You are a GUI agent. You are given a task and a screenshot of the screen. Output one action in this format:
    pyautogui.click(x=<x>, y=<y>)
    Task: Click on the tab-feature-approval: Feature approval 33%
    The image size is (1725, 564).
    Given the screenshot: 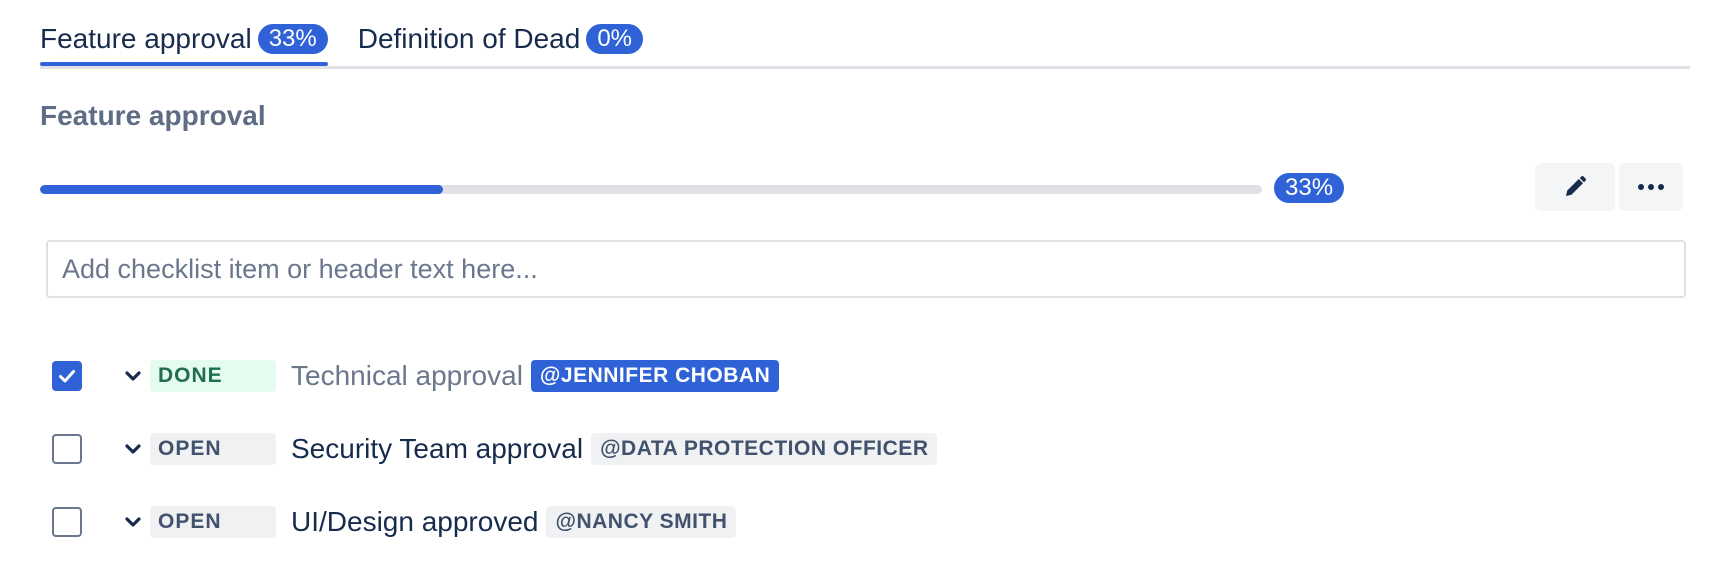 What is the action you would take?
    pyautogui.click(x=184, y=40)
    